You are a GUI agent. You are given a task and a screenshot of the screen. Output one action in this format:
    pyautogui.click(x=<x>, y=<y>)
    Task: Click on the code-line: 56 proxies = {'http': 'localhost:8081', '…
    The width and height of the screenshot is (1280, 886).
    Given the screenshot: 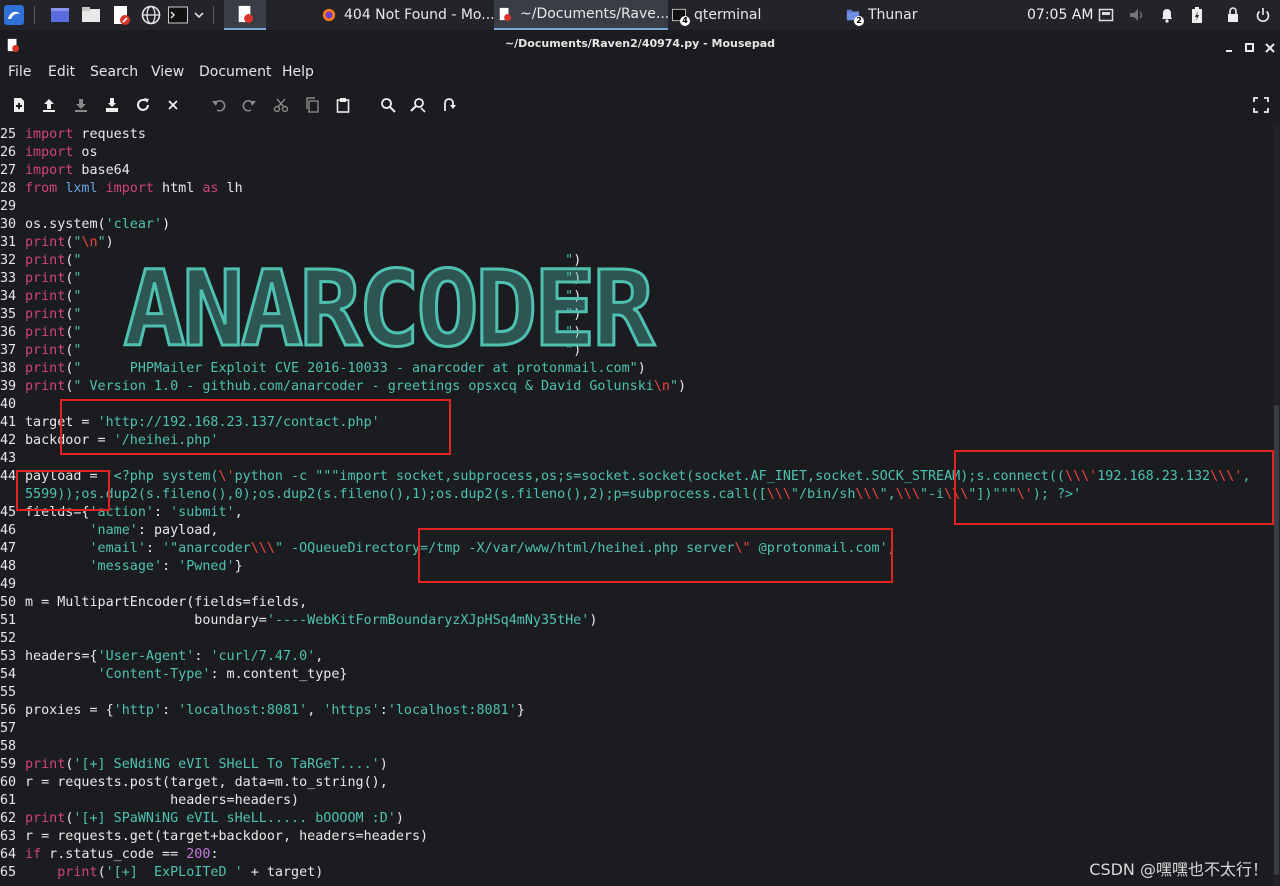 What is the action you would take?
    pyautogui.click(x=262, y=711)
    